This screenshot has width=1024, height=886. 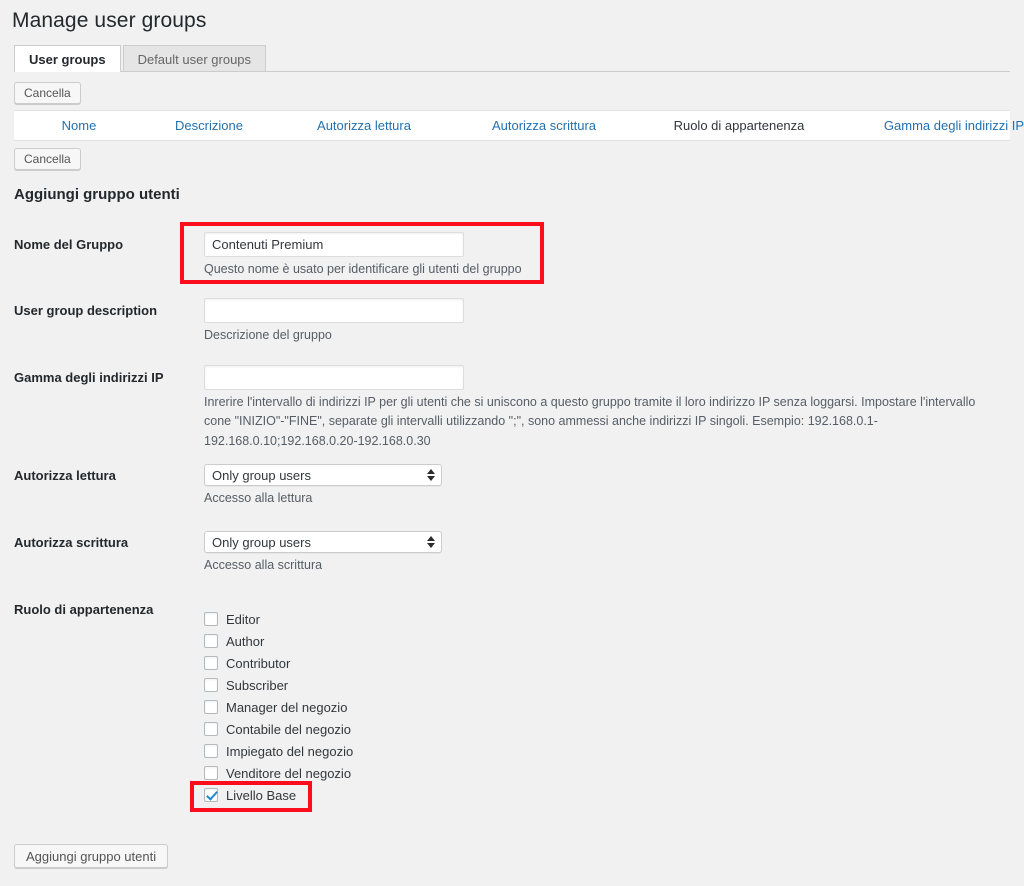 I want to click on tab-default-user-groups-label: Default user groups, so click(x=194, y=59).